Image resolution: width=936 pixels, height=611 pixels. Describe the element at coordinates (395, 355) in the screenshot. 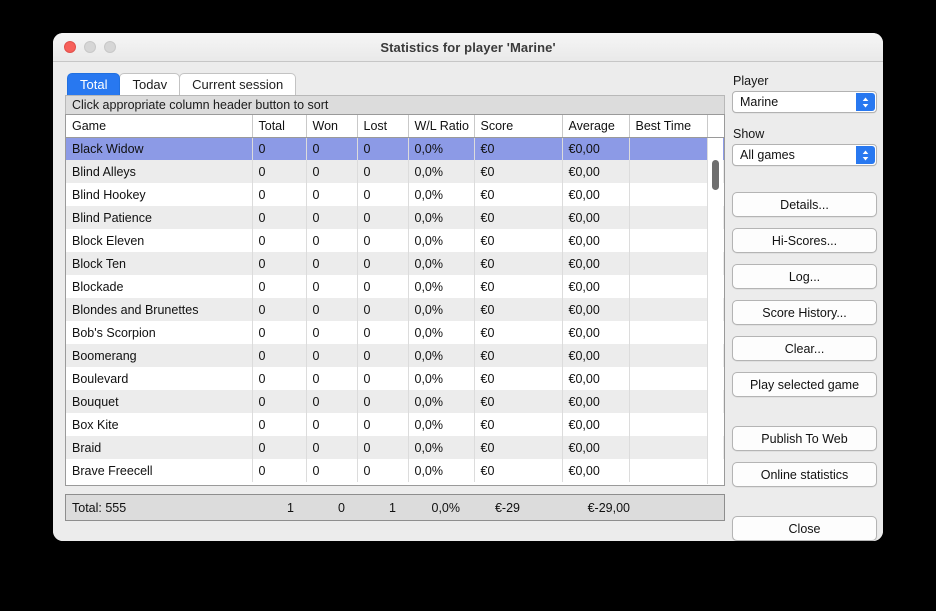

I see `table-row: Boomerang 0 0 0 0,0% €0 €0,00` at that location.